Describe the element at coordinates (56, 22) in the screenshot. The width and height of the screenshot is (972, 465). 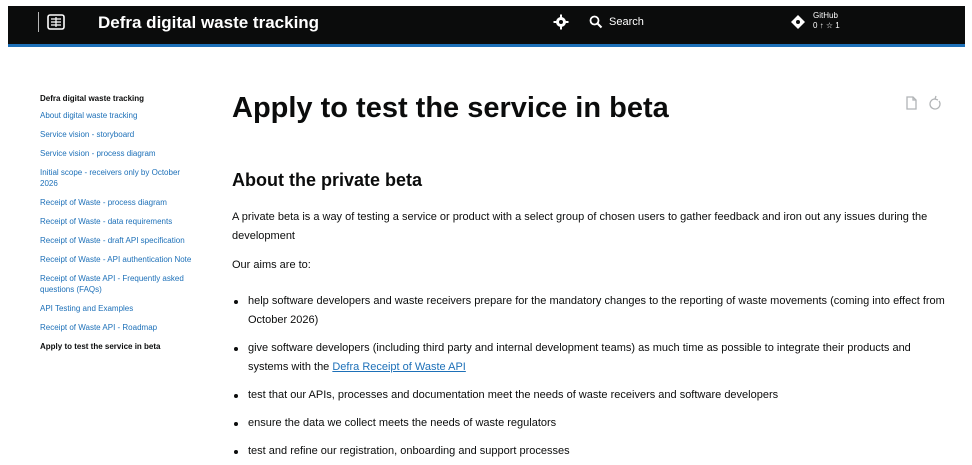
I see `royal-crest-icon` at that location.